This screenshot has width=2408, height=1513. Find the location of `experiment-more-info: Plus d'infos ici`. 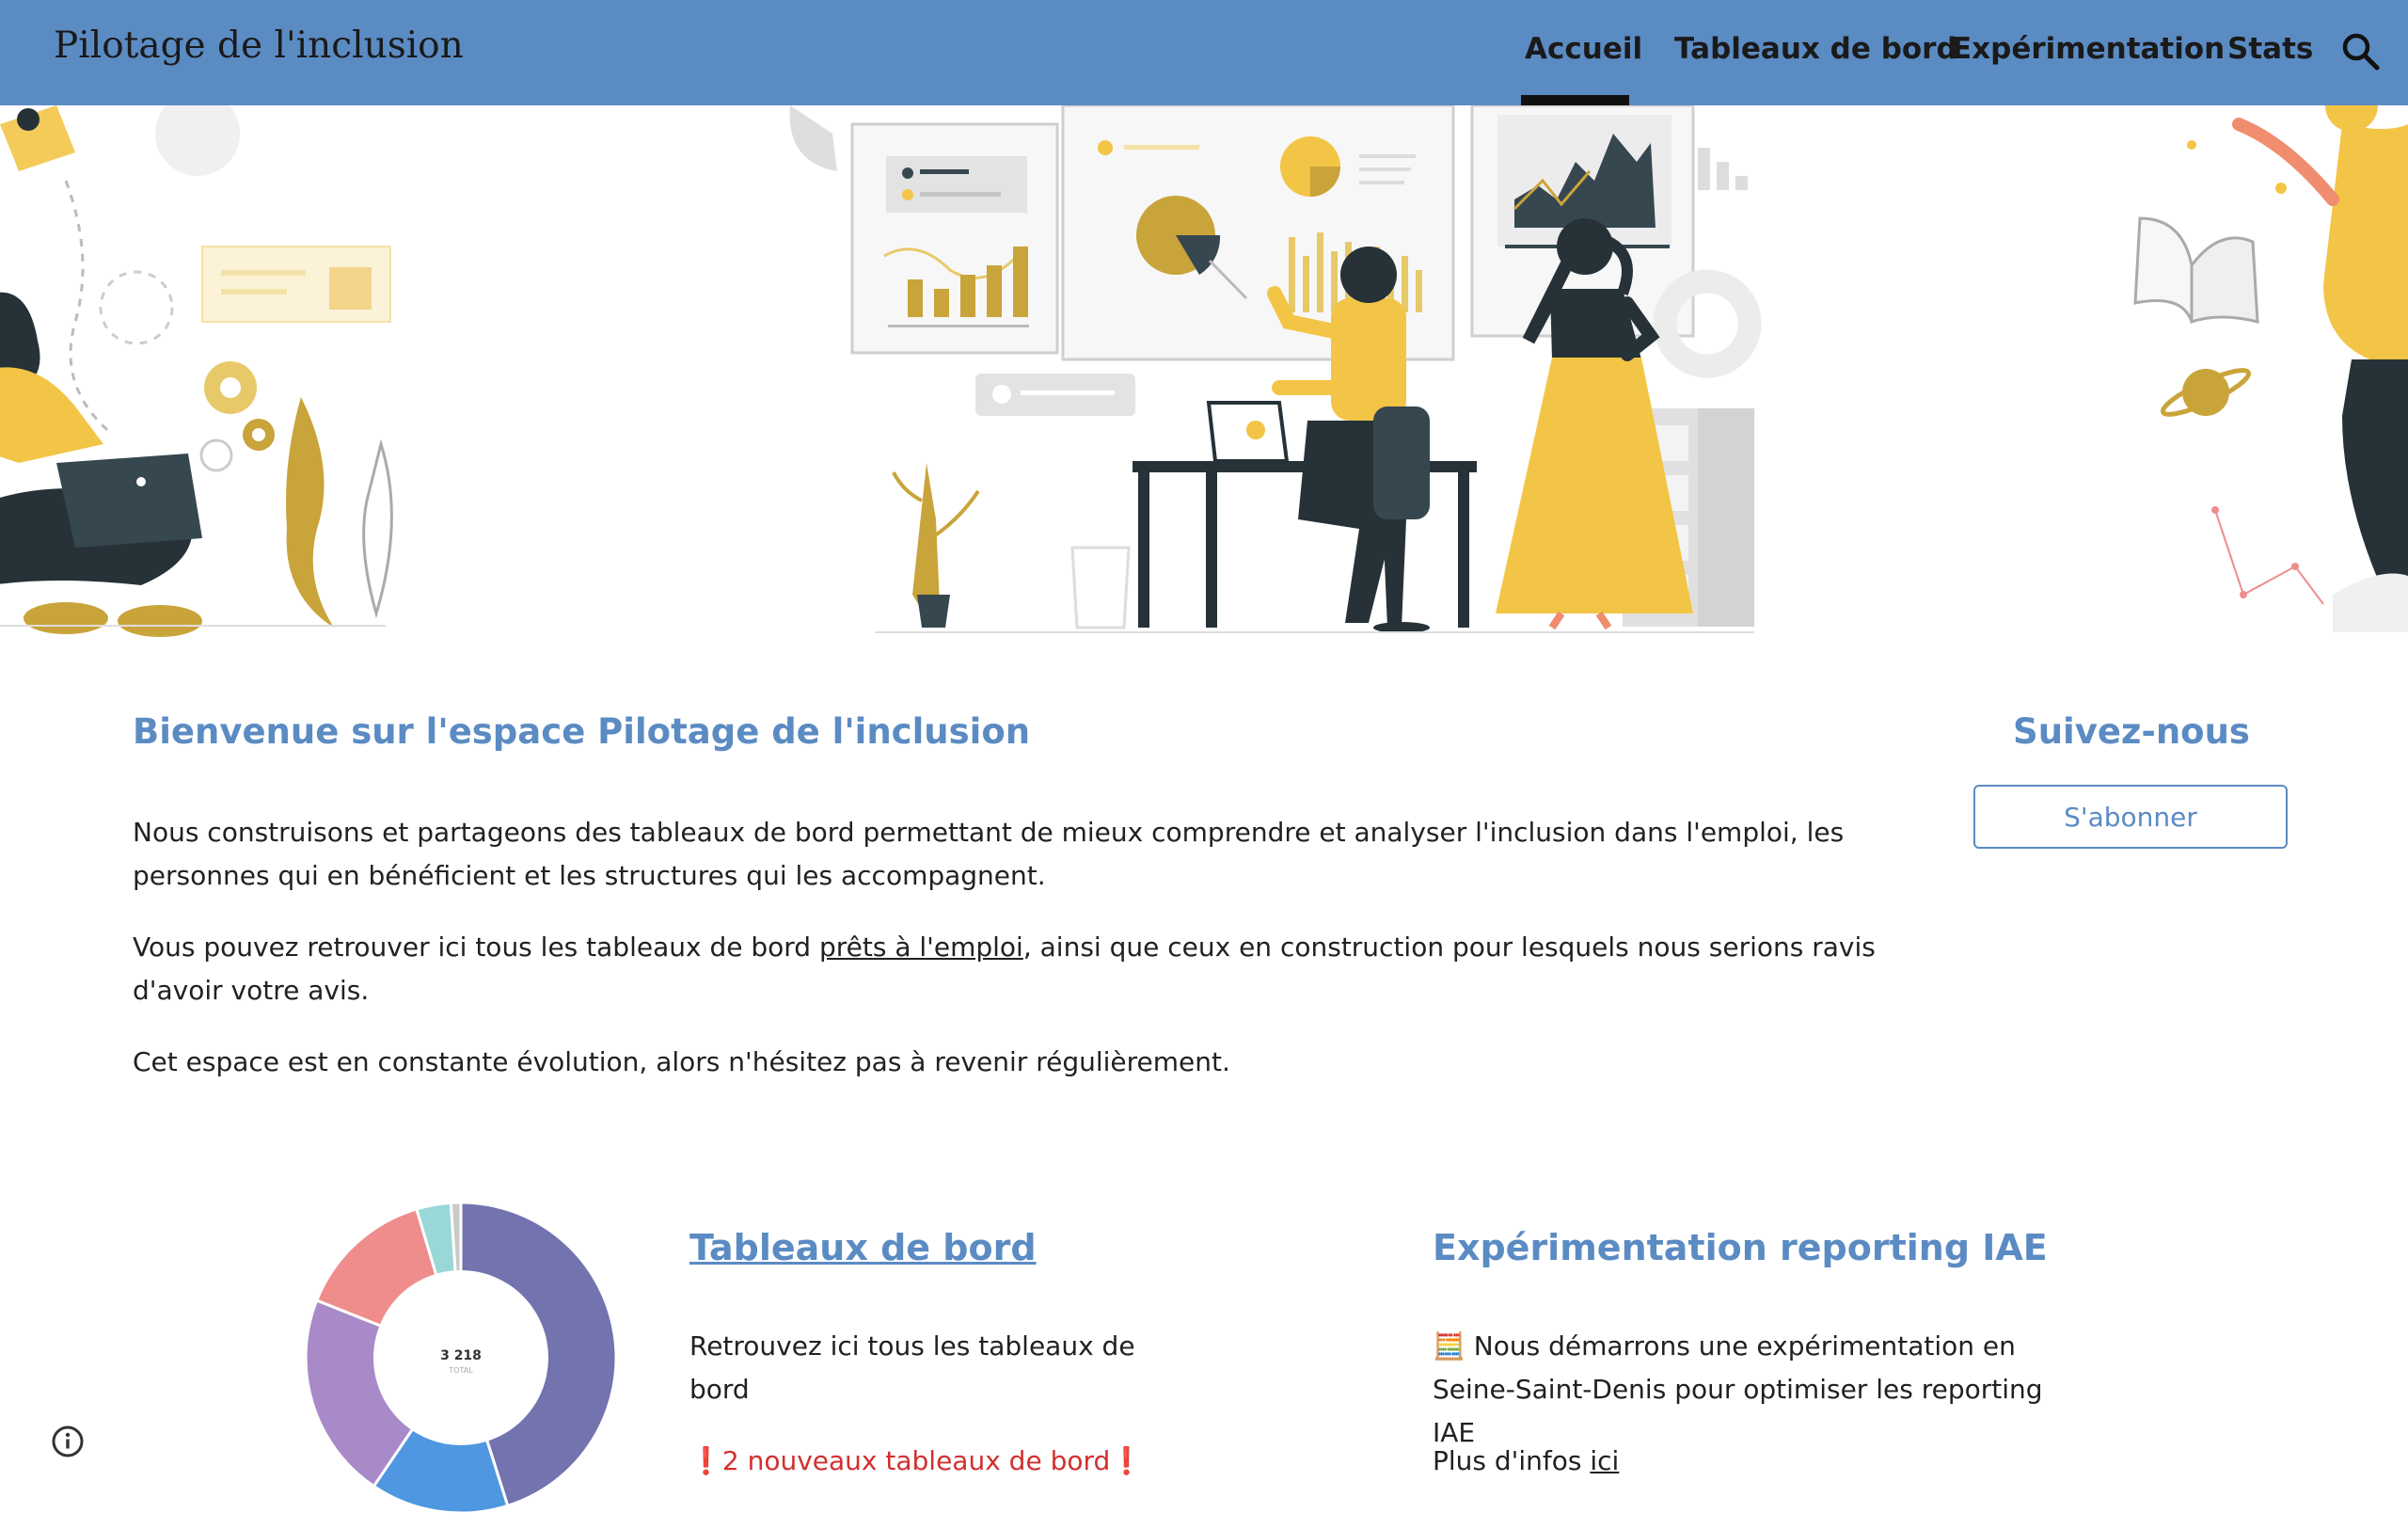

experiment-more-info: Plus d'infos ici is located at coordinates (1526, 1461).